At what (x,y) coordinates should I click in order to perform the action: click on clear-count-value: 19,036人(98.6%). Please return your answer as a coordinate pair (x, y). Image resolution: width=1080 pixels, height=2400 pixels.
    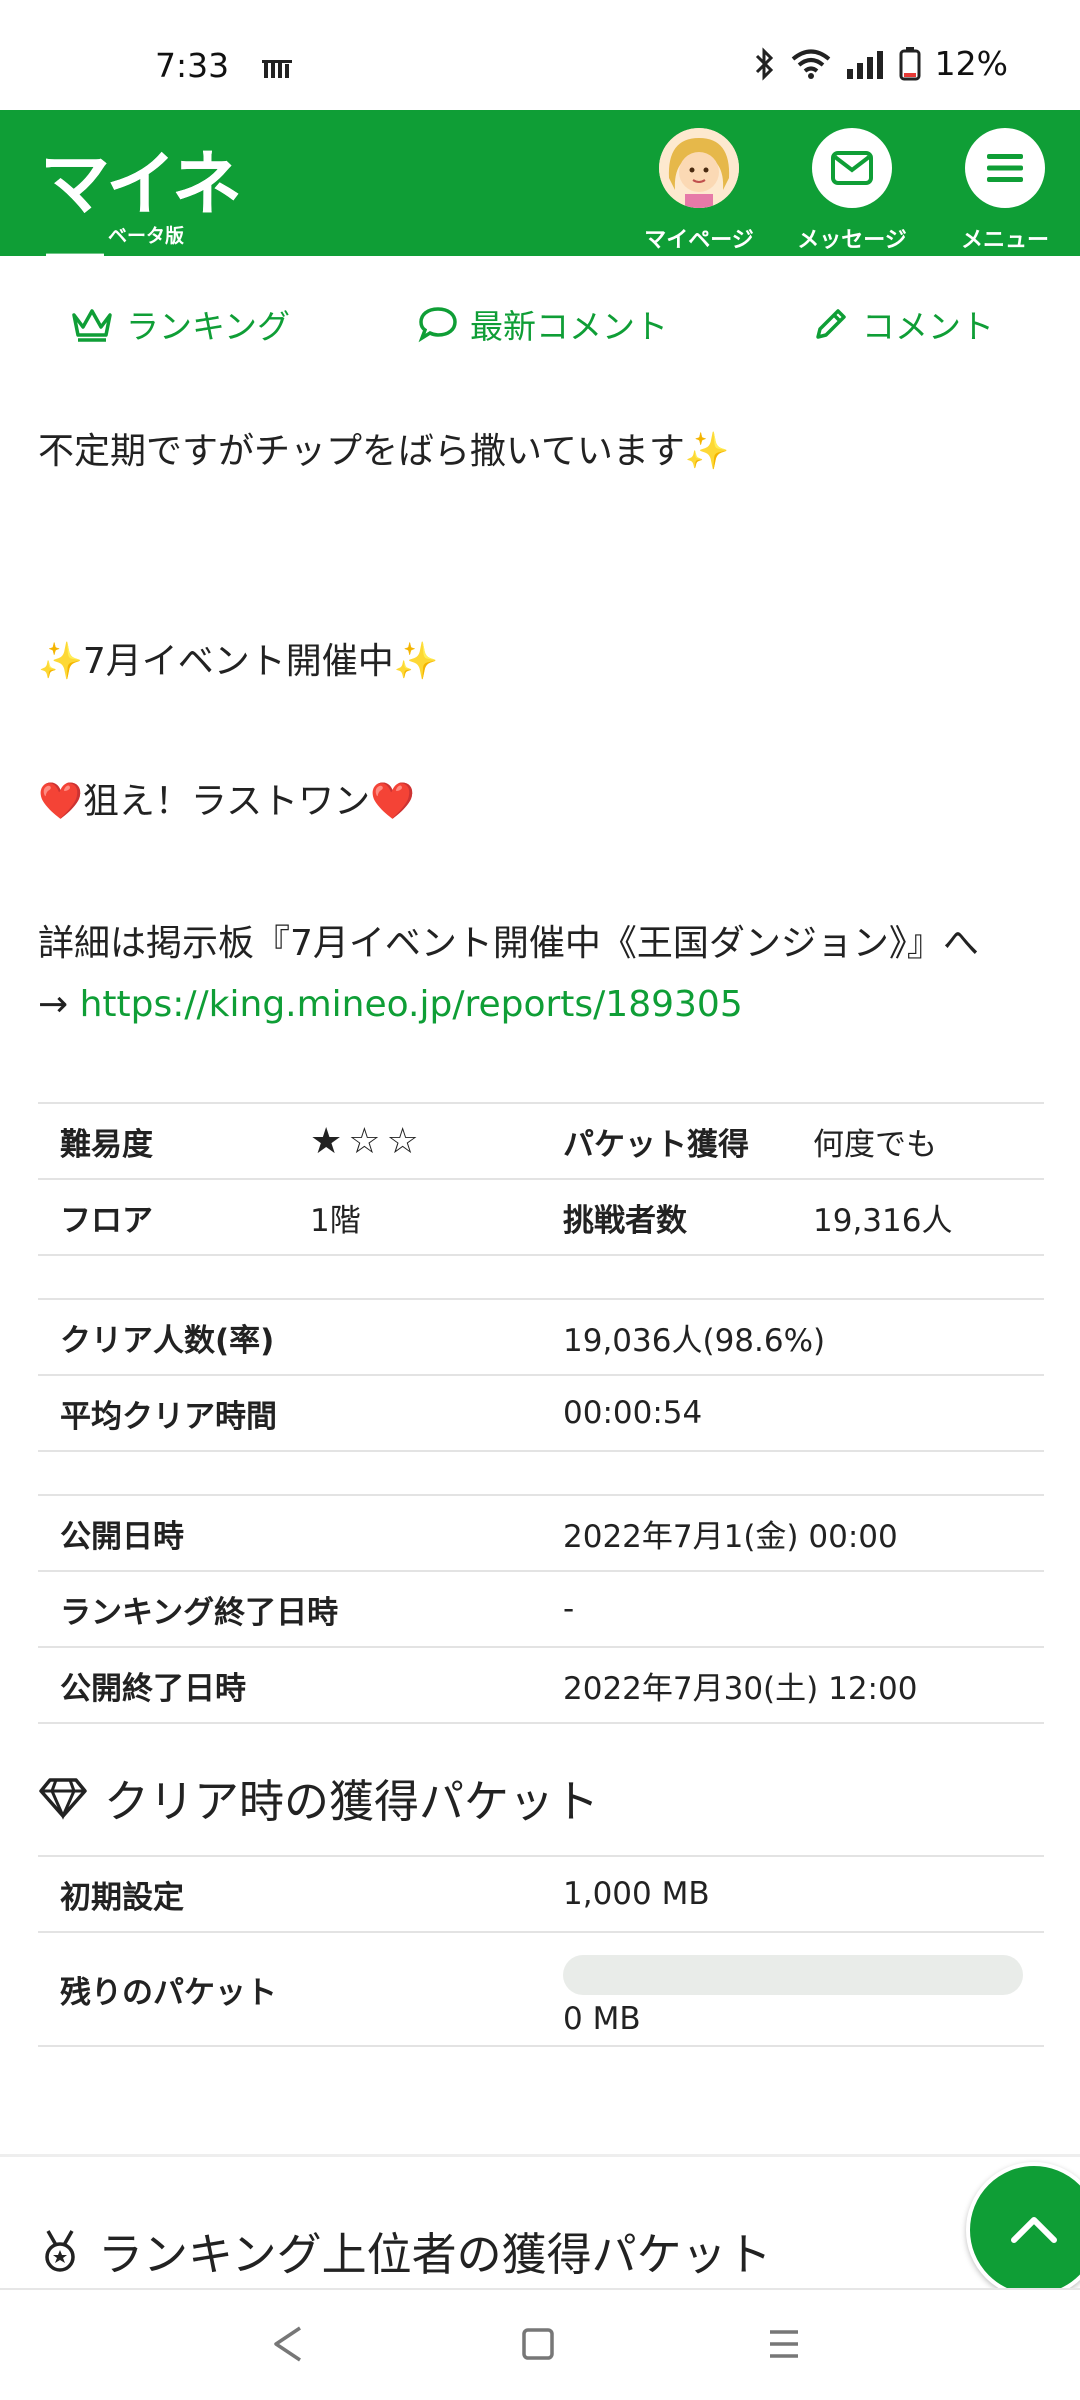
    Looking at the image, I should click on (792, 1337).